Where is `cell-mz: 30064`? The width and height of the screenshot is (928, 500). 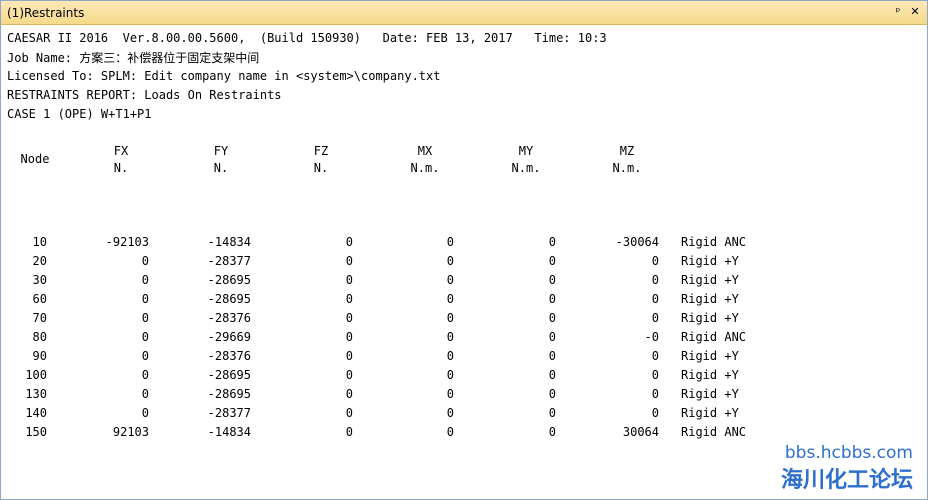
cell-mz: 30064 is located at coordinates (640, 432).